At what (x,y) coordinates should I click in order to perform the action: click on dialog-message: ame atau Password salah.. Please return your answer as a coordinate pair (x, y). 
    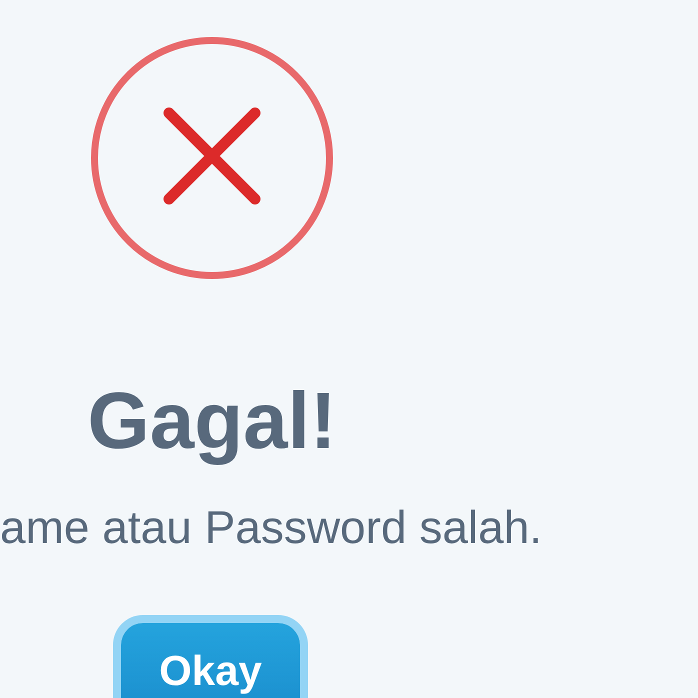
    Looking at the image, I should click on (272, 527).